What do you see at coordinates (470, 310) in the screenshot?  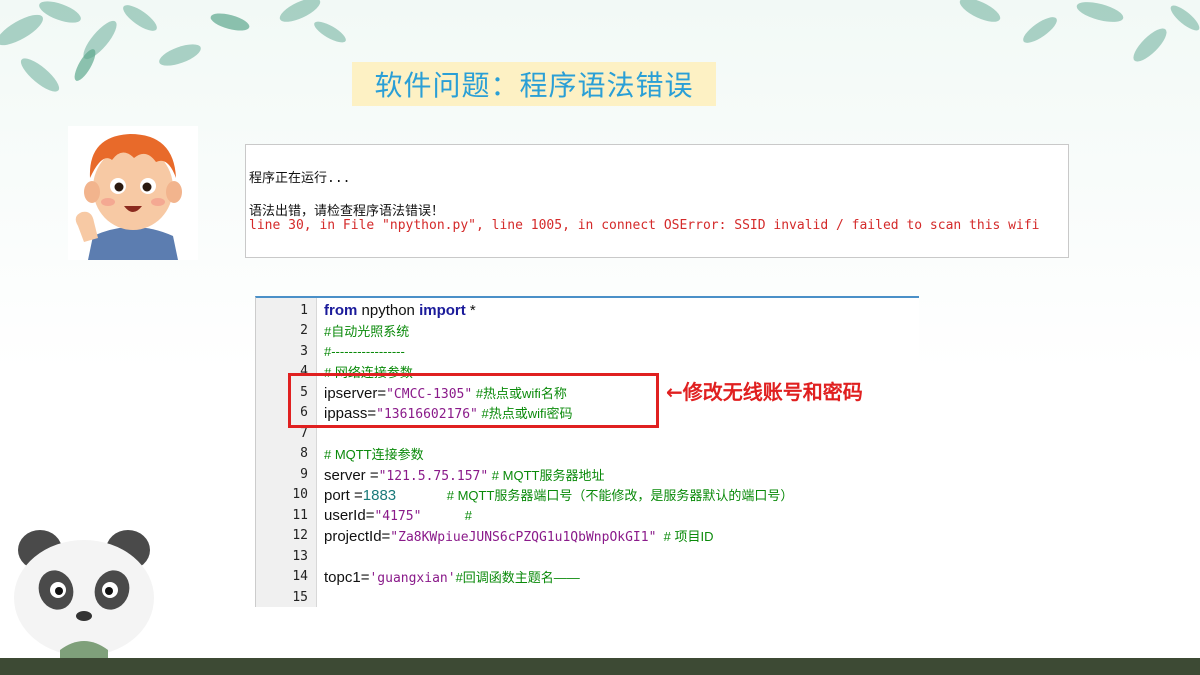 I see `code-token: *` at bounding box center [470, 310].